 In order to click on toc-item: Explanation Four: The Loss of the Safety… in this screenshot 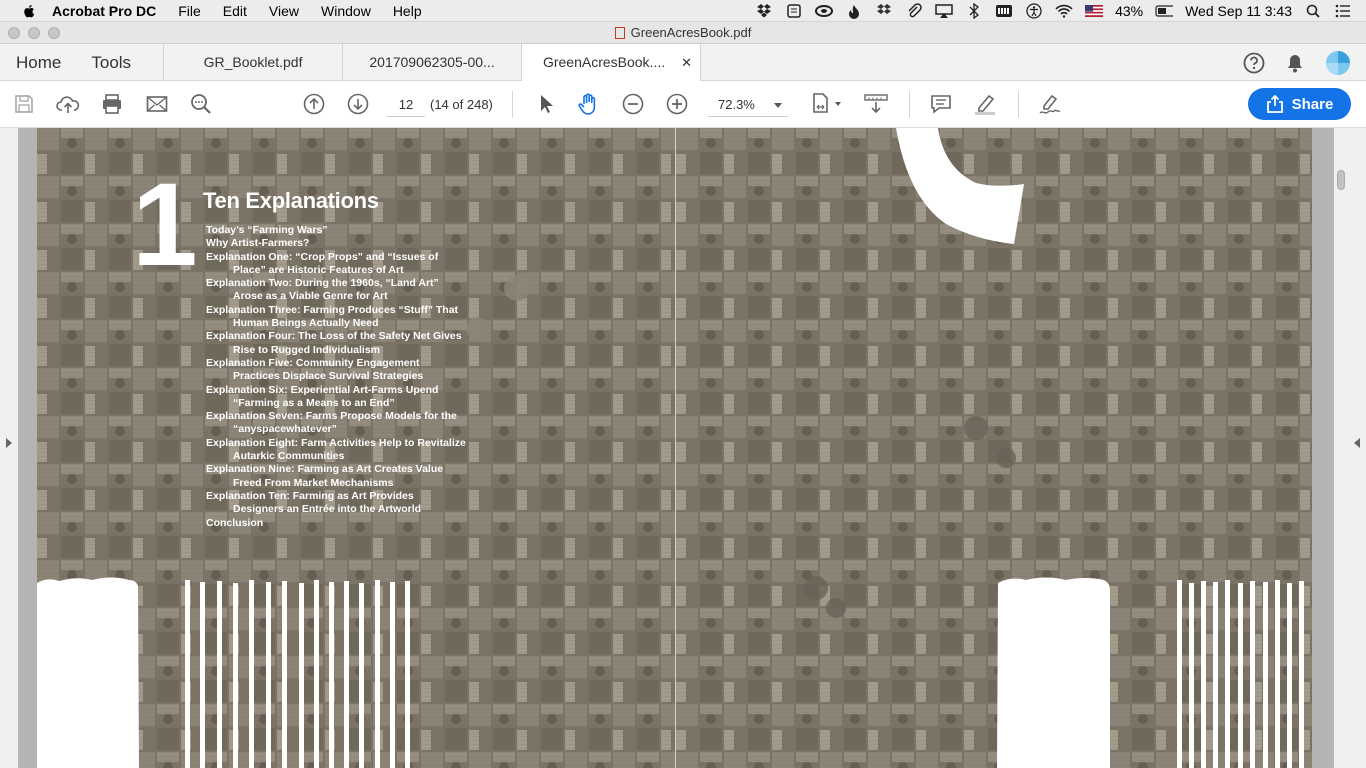, I will do `click(336, 343)`.